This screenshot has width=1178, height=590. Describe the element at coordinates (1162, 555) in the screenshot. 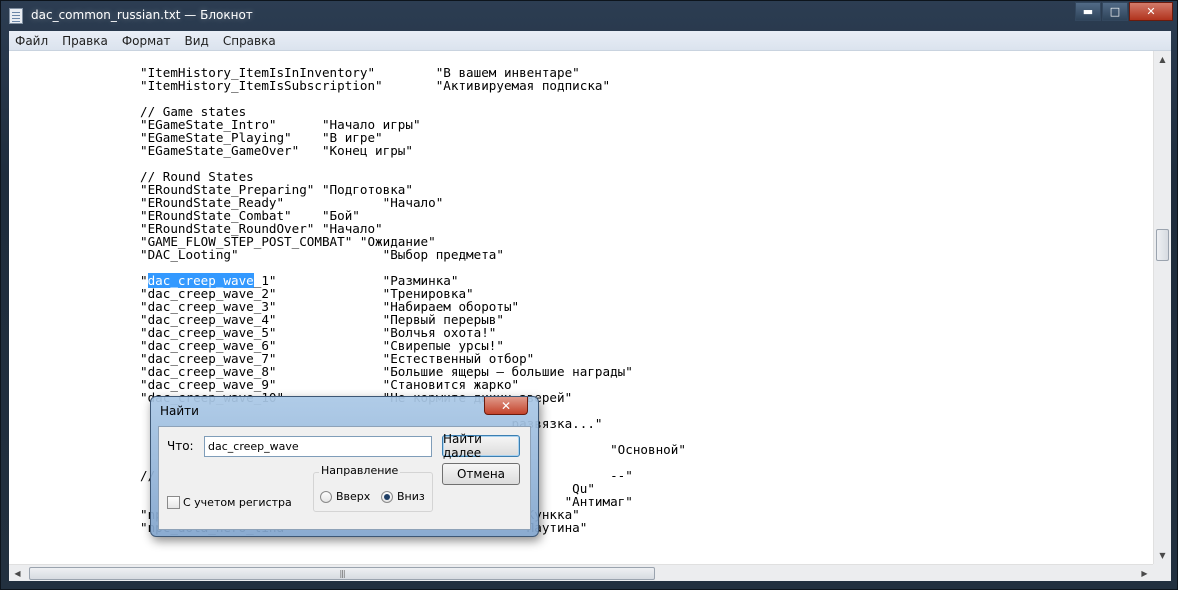

I see `scroll-down-icon: ▼` at that location.